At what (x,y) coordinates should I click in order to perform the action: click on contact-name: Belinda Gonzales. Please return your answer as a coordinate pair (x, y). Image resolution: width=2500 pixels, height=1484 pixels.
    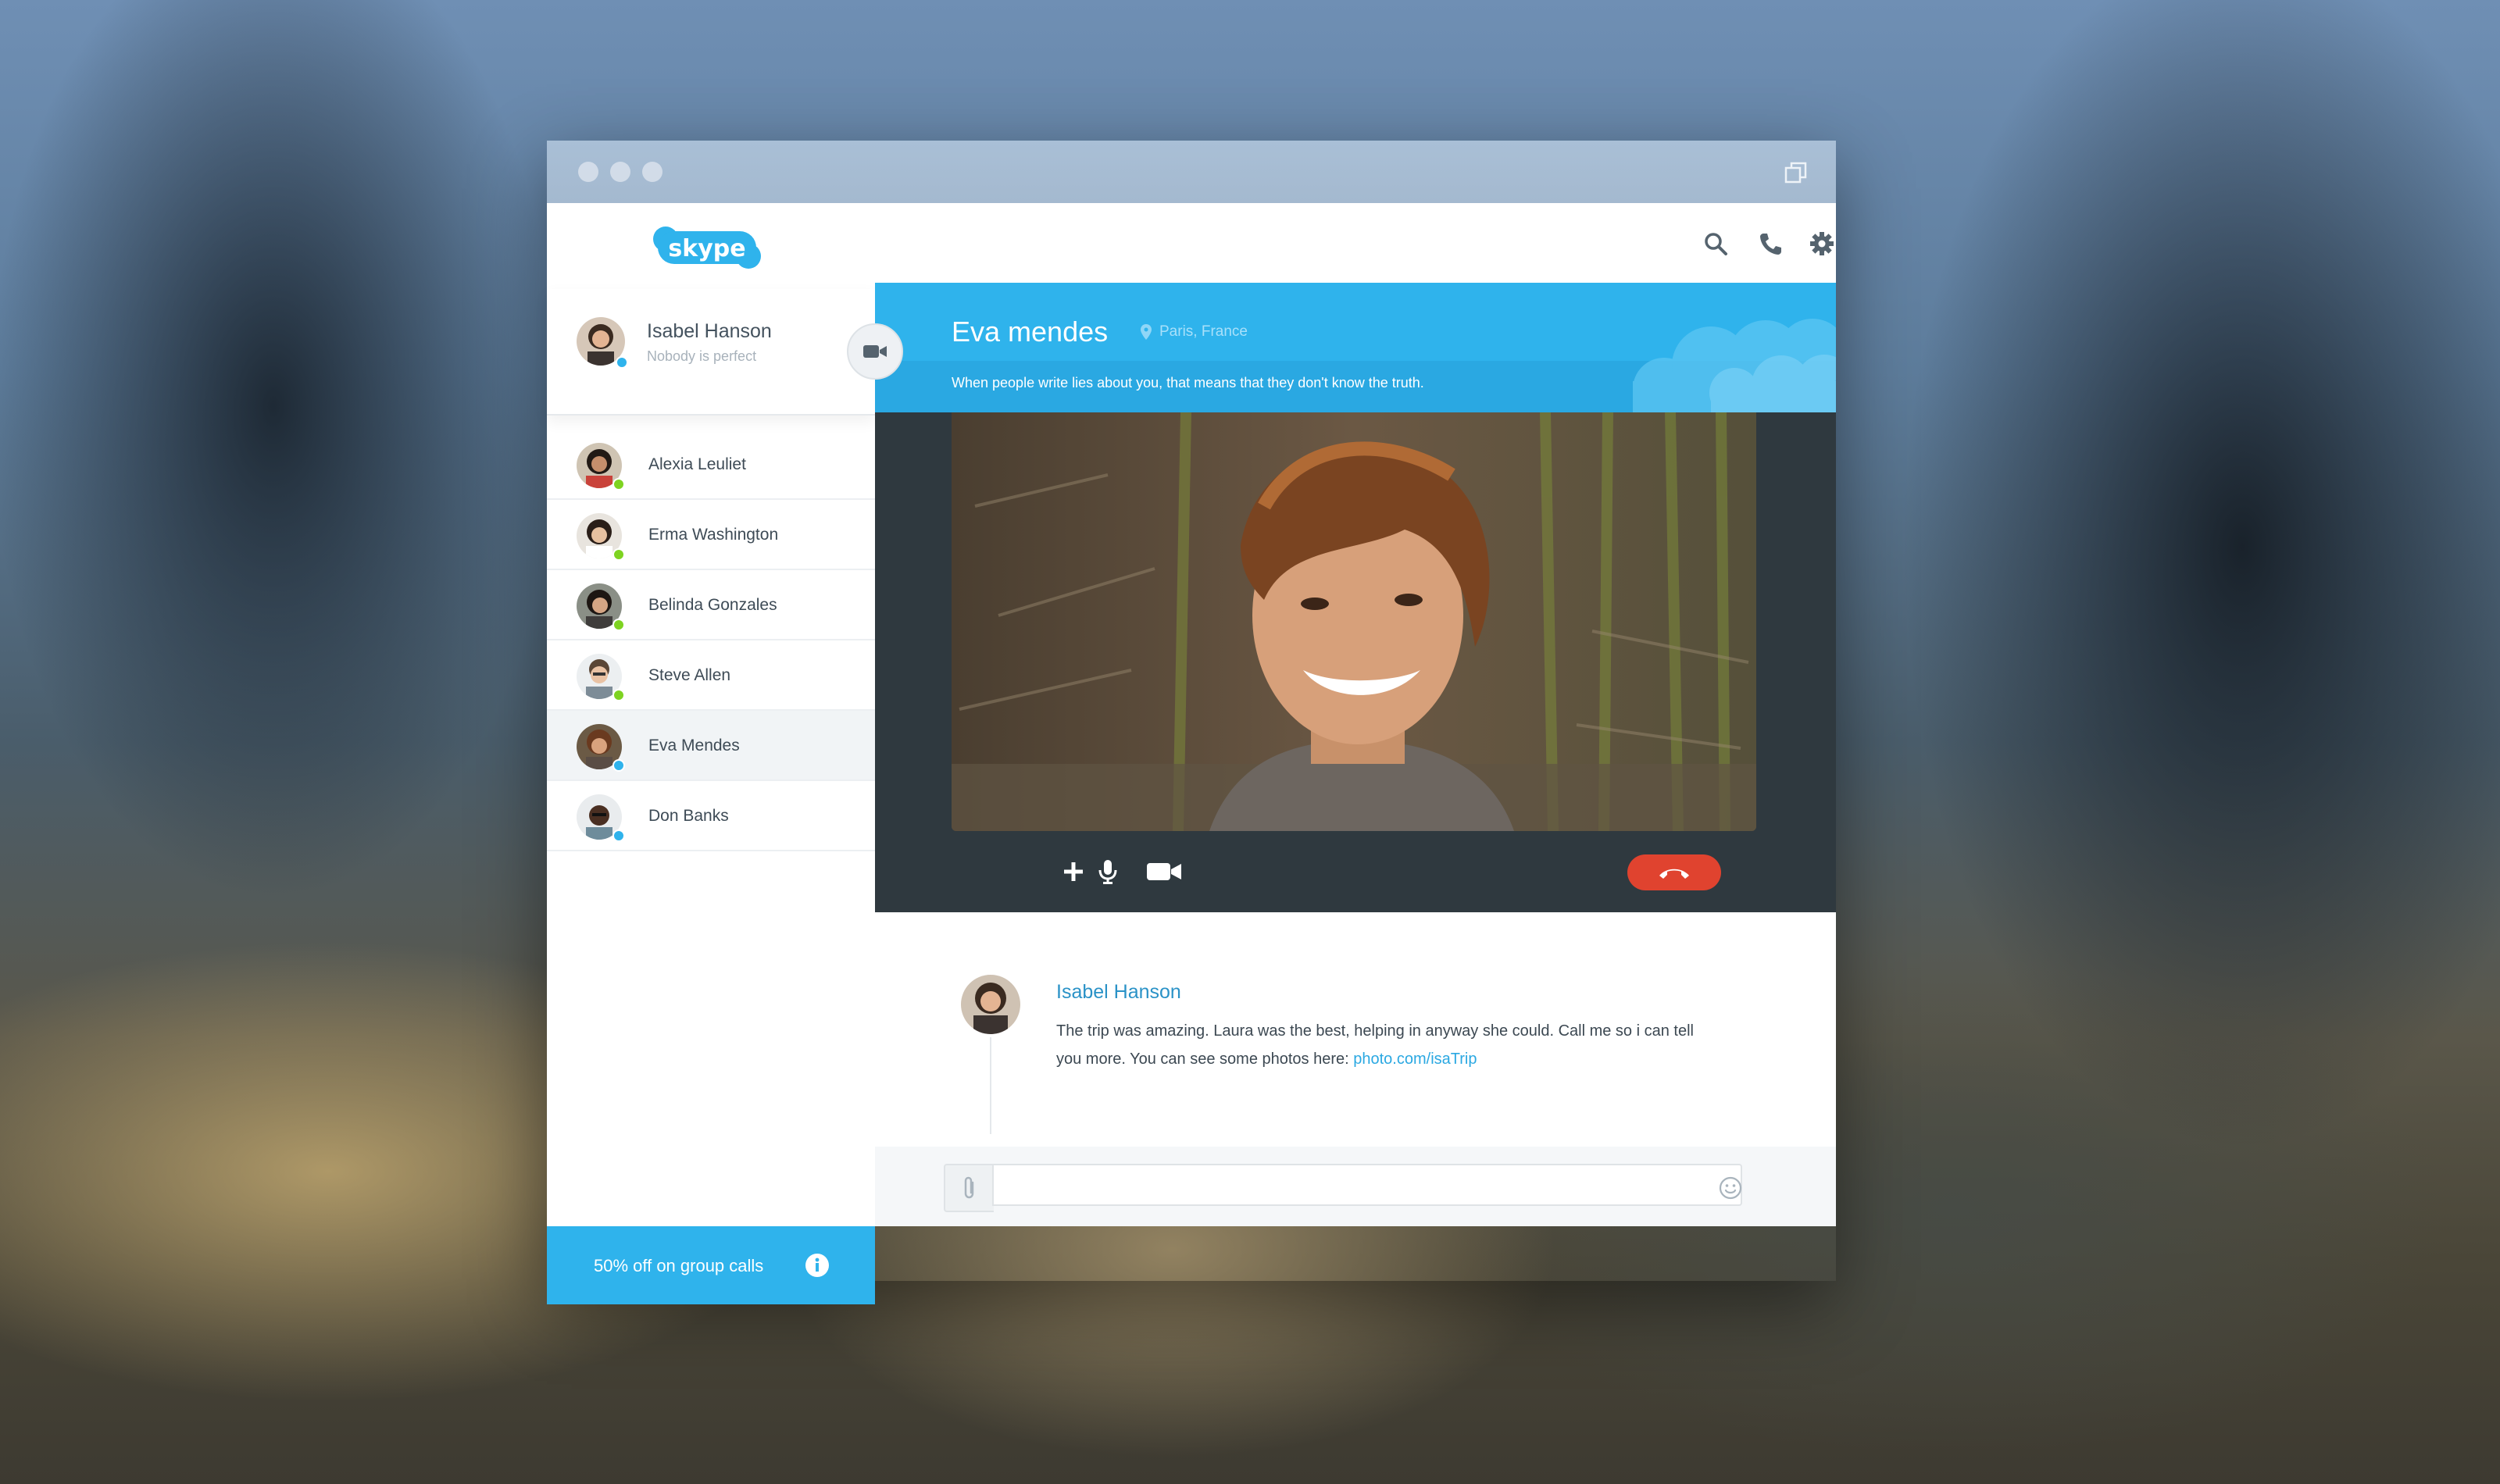
    Looking at the image, I should click on (712, 605).